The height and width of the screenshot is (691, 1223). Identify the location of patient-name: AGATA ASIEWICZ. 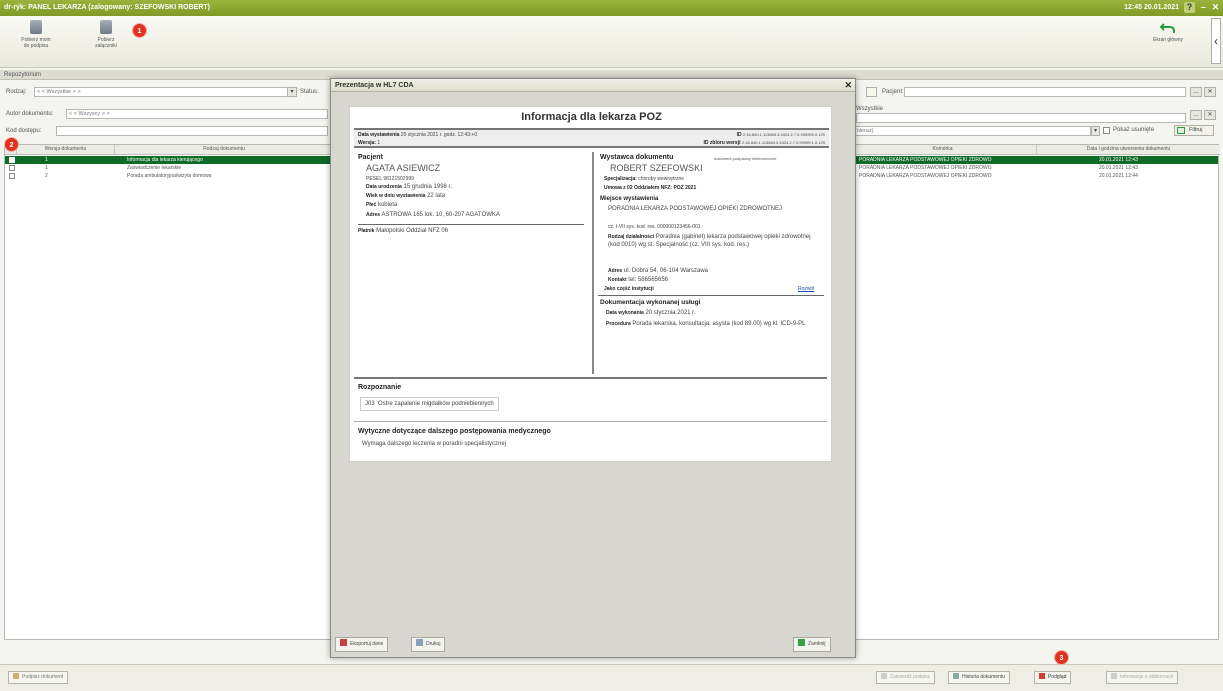
(403, 168).